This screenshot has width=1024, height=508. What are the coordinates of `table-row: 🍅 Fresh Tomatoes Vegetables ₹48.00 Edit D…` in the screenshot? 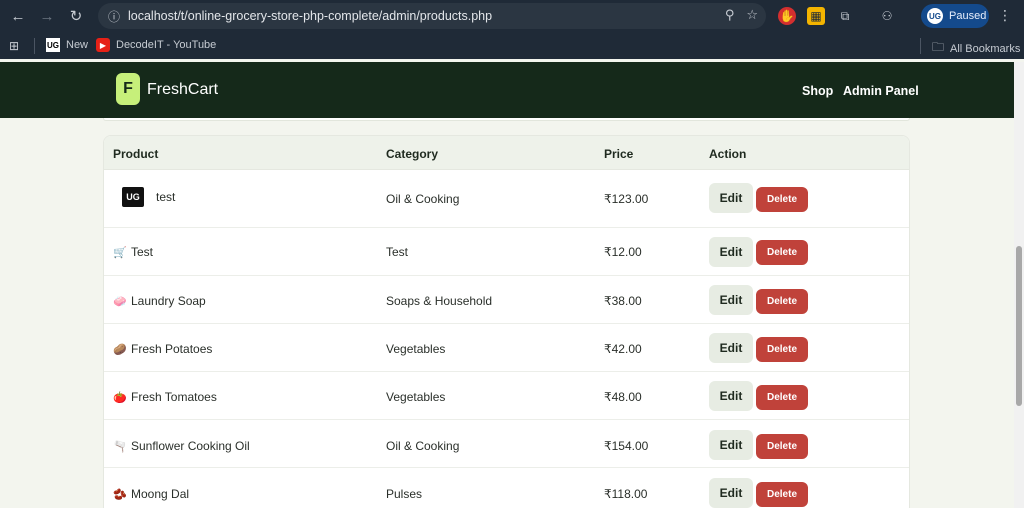 It's located at (506, 396).